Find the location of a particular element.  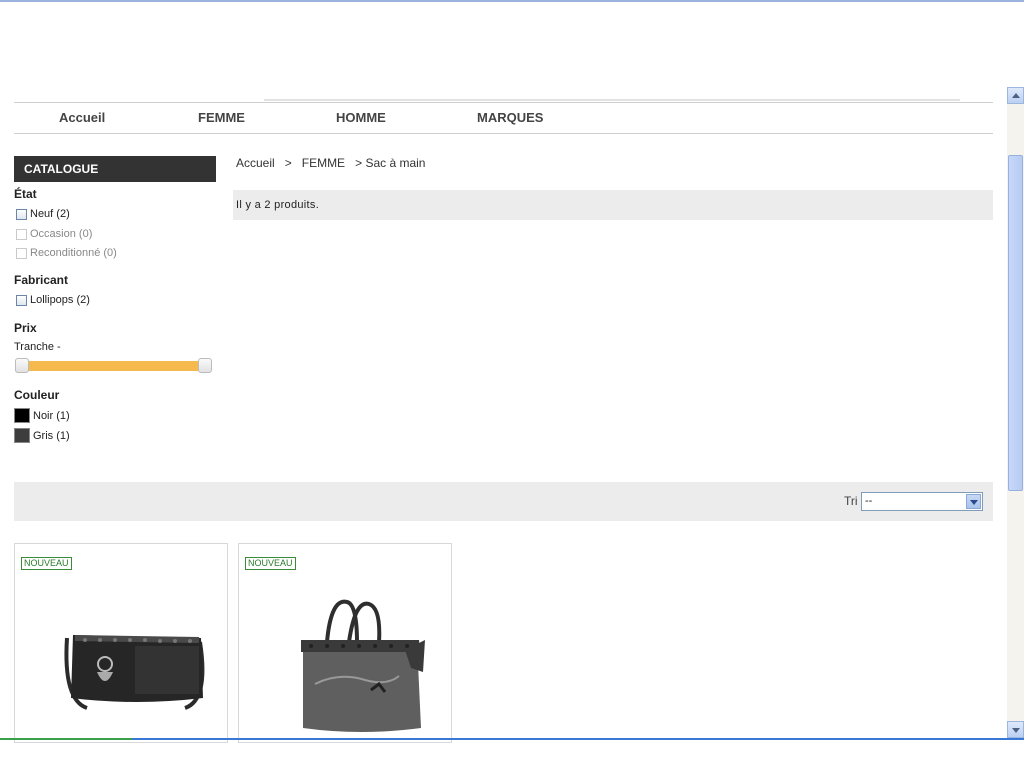

scrollbar-thumb is located at coordinates (1015, 323).